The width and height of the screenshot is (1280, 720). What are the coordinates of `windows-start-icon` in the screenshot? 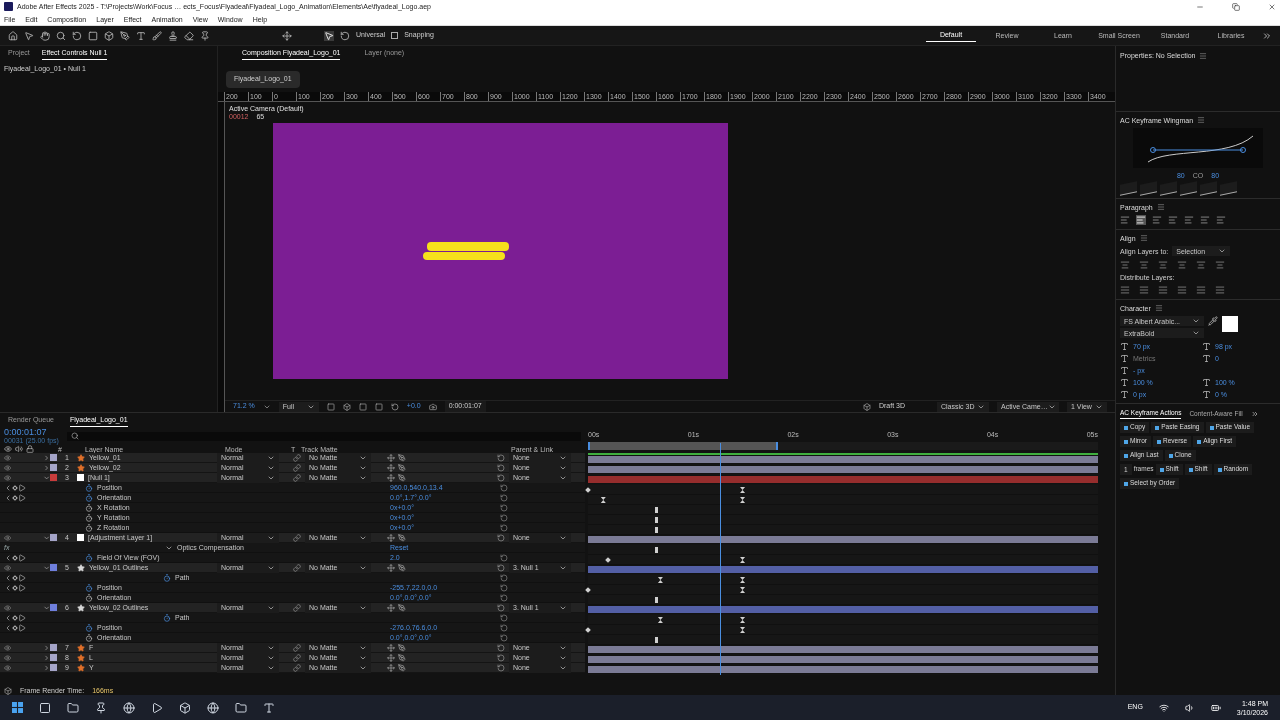 It's located at (17, 707).